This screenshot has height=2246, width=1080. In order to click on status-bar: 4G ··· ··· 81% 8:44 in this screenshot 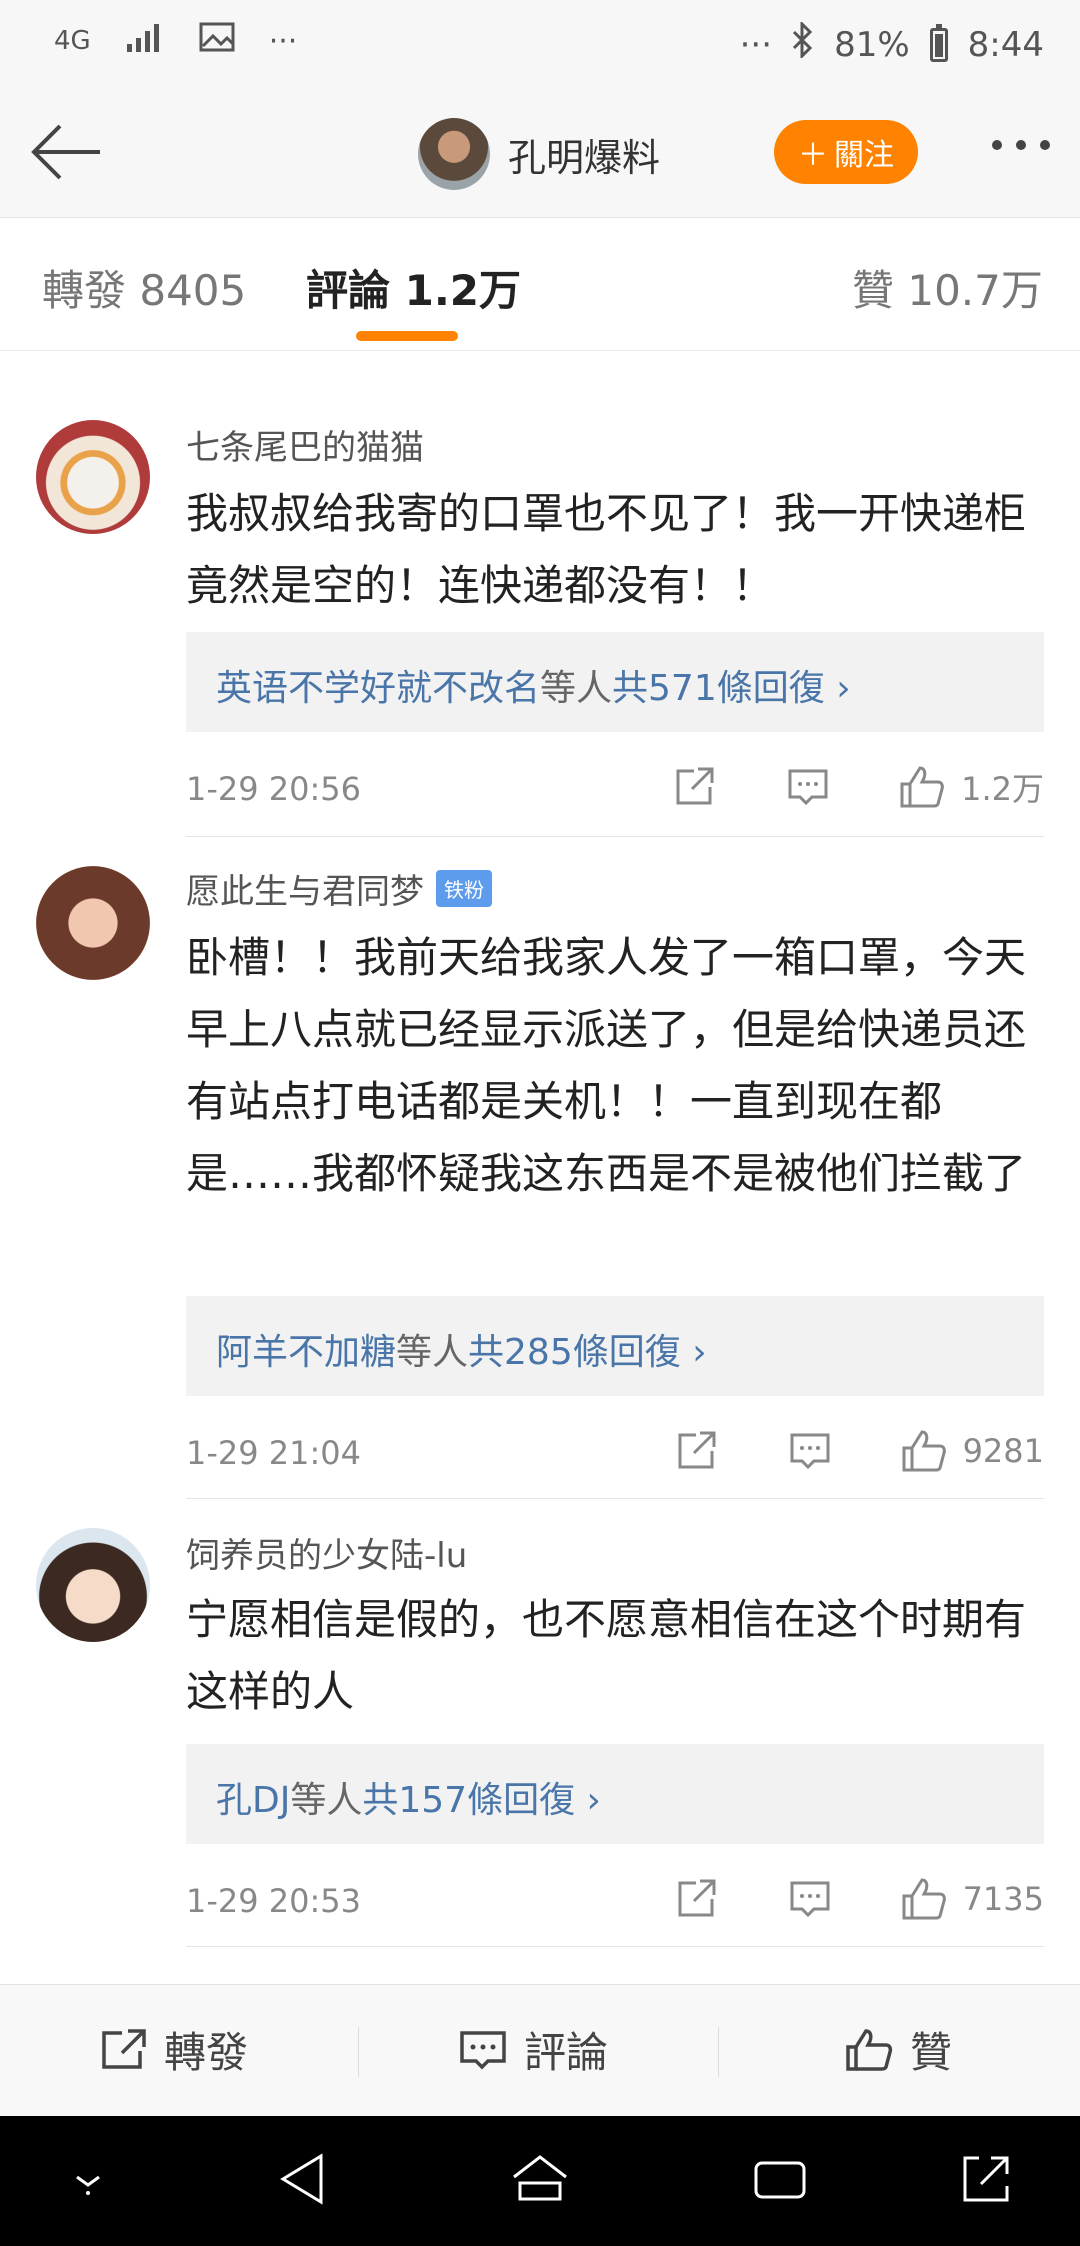, I will do `click(540, 45)`.